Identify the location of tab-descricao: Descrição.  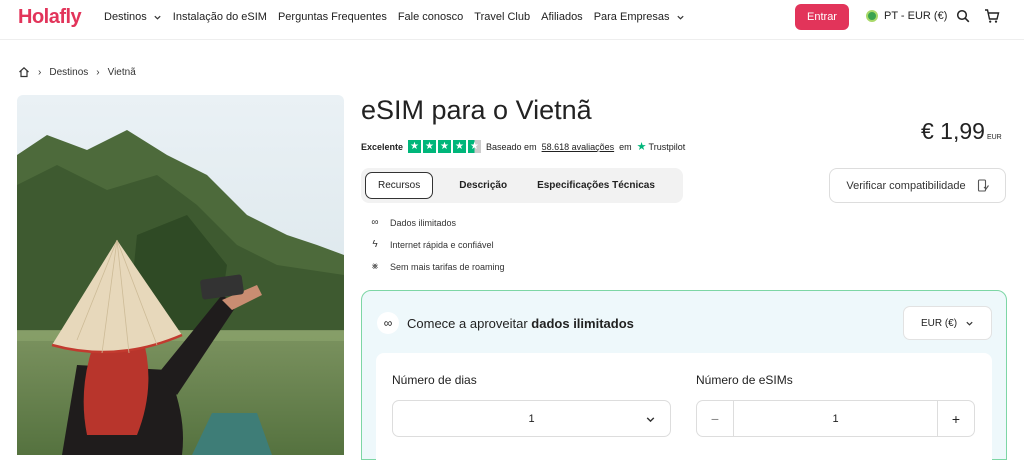
(483, 185).